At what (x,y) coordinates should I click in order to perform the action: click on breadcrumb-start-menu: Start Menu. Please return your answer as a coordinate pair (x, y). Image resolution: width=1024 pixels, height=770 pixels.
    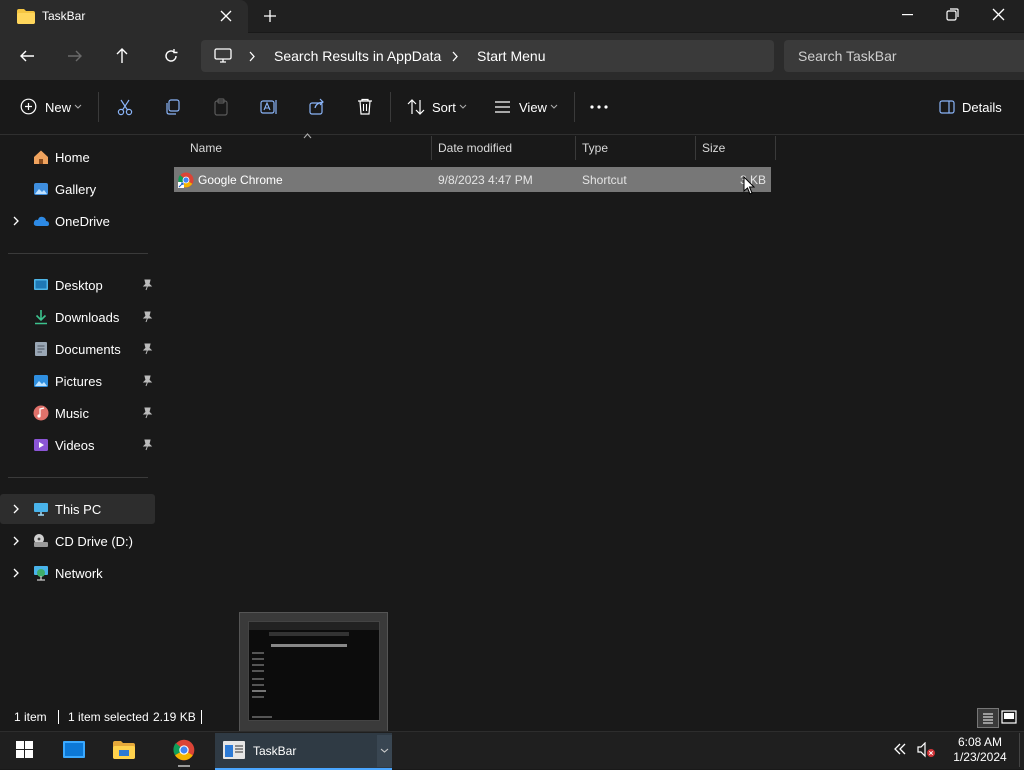
    Looking at the image, I should click on (511, 56).